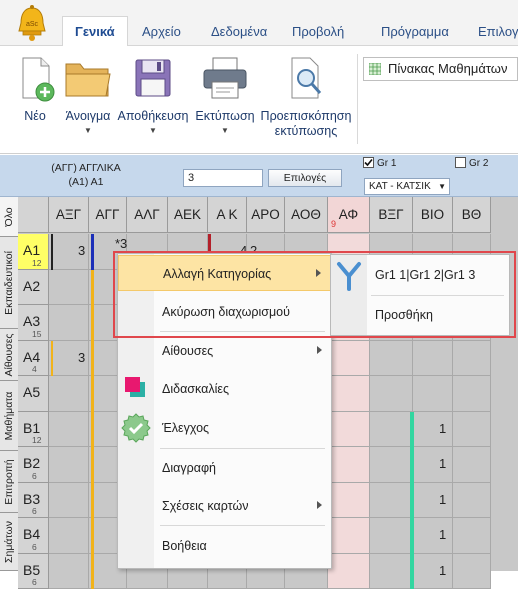 This screenshot has width=518, height=589. Describe the element at coordinates (33, 323) in the screenshot. I see `row-header: A315` at that location.